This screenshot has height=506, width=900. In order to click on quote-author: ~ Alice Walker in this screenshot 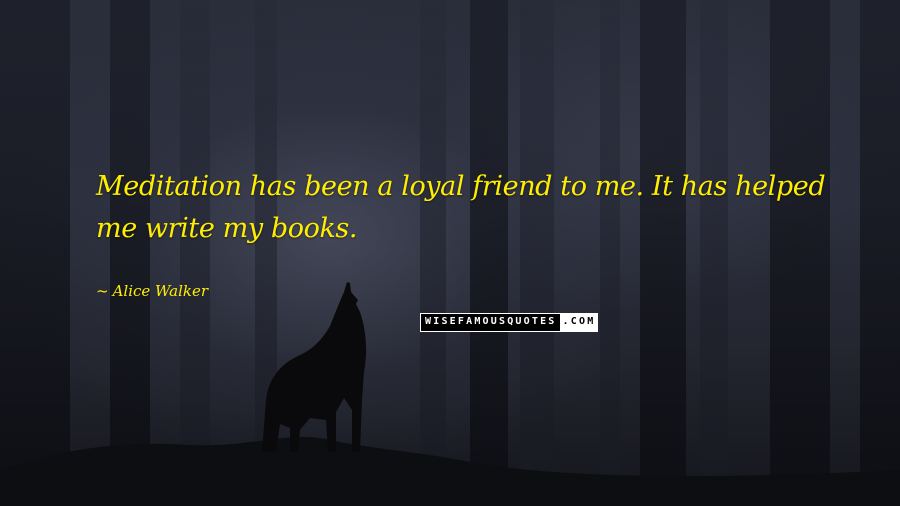, I will do `click(152, 291)`.